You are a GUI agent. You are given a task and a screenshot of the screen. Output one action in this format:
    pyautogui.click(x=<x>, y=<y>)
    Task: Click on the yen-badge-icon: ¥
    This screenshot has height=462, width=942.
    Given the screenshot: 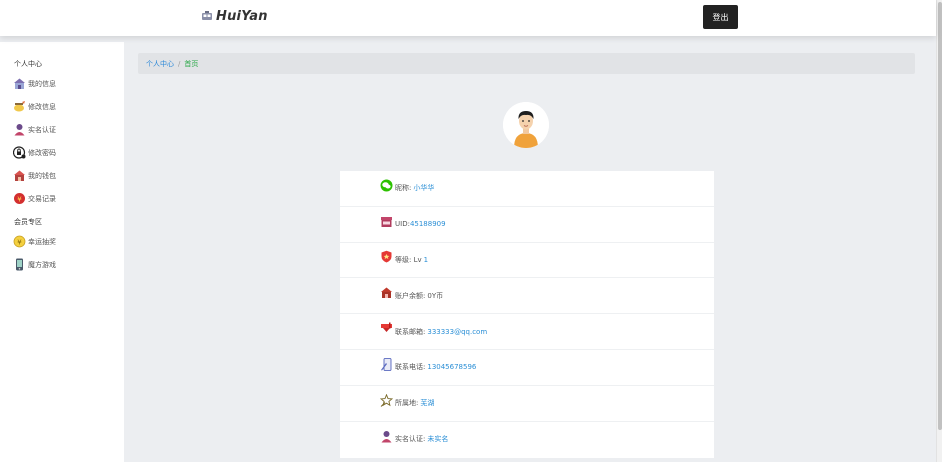 What is the action you would take?
    pyautogui.click(x=19, y=198)
    